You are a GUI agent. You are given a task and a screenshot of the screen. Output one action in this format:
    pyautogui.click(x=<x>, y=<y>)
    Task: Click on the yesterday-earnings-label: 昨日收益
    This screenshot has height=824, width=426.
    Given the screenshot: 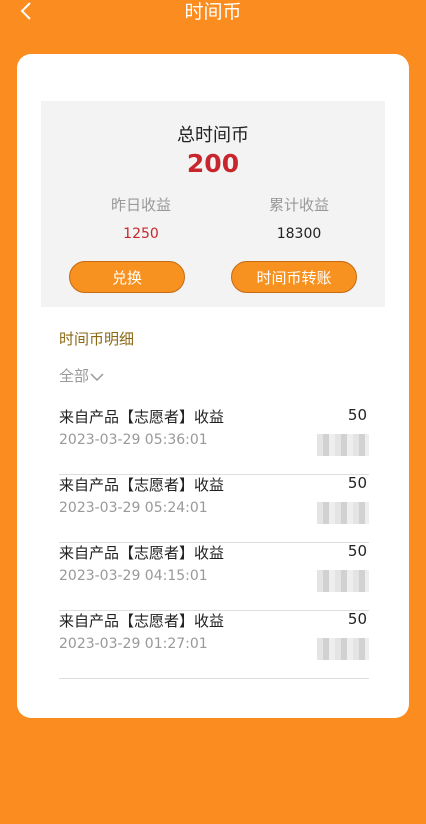 What is the action you would take?
    pyautogui.click(x=140, y=205)
    